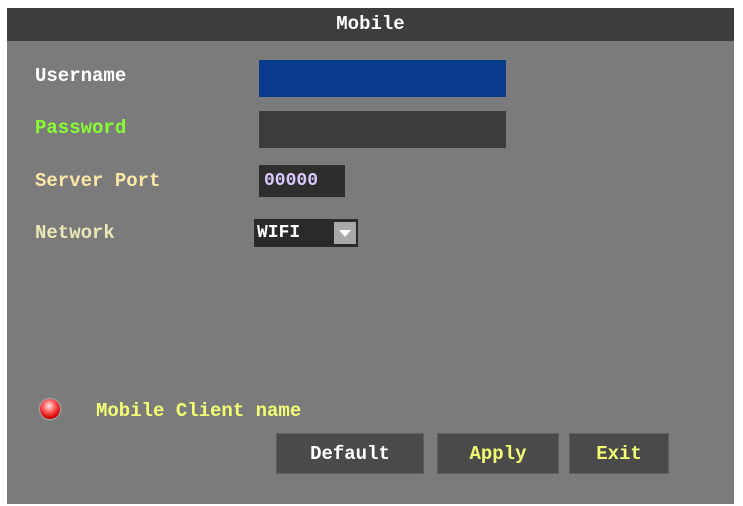 The width and height of the screenshot is (743, 506). I want to click on password-label: Password, so click(81, 128).